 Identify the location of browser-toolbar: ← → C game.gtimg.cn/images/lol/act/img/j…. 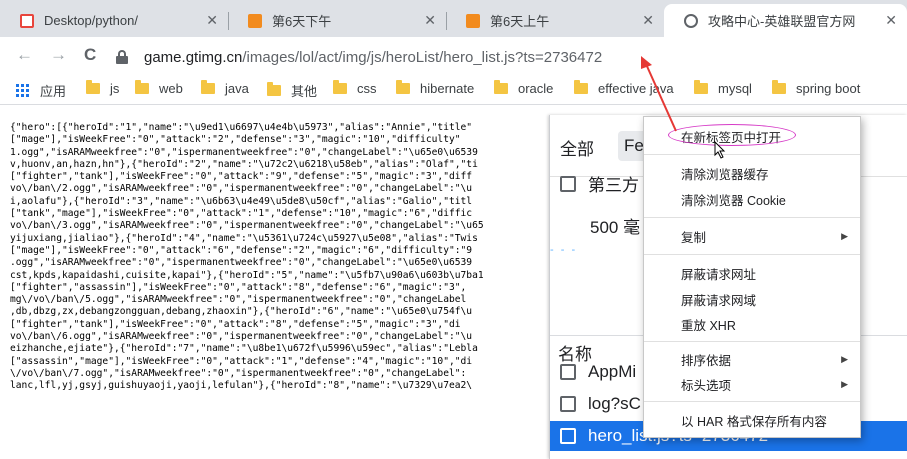
(453, 56).